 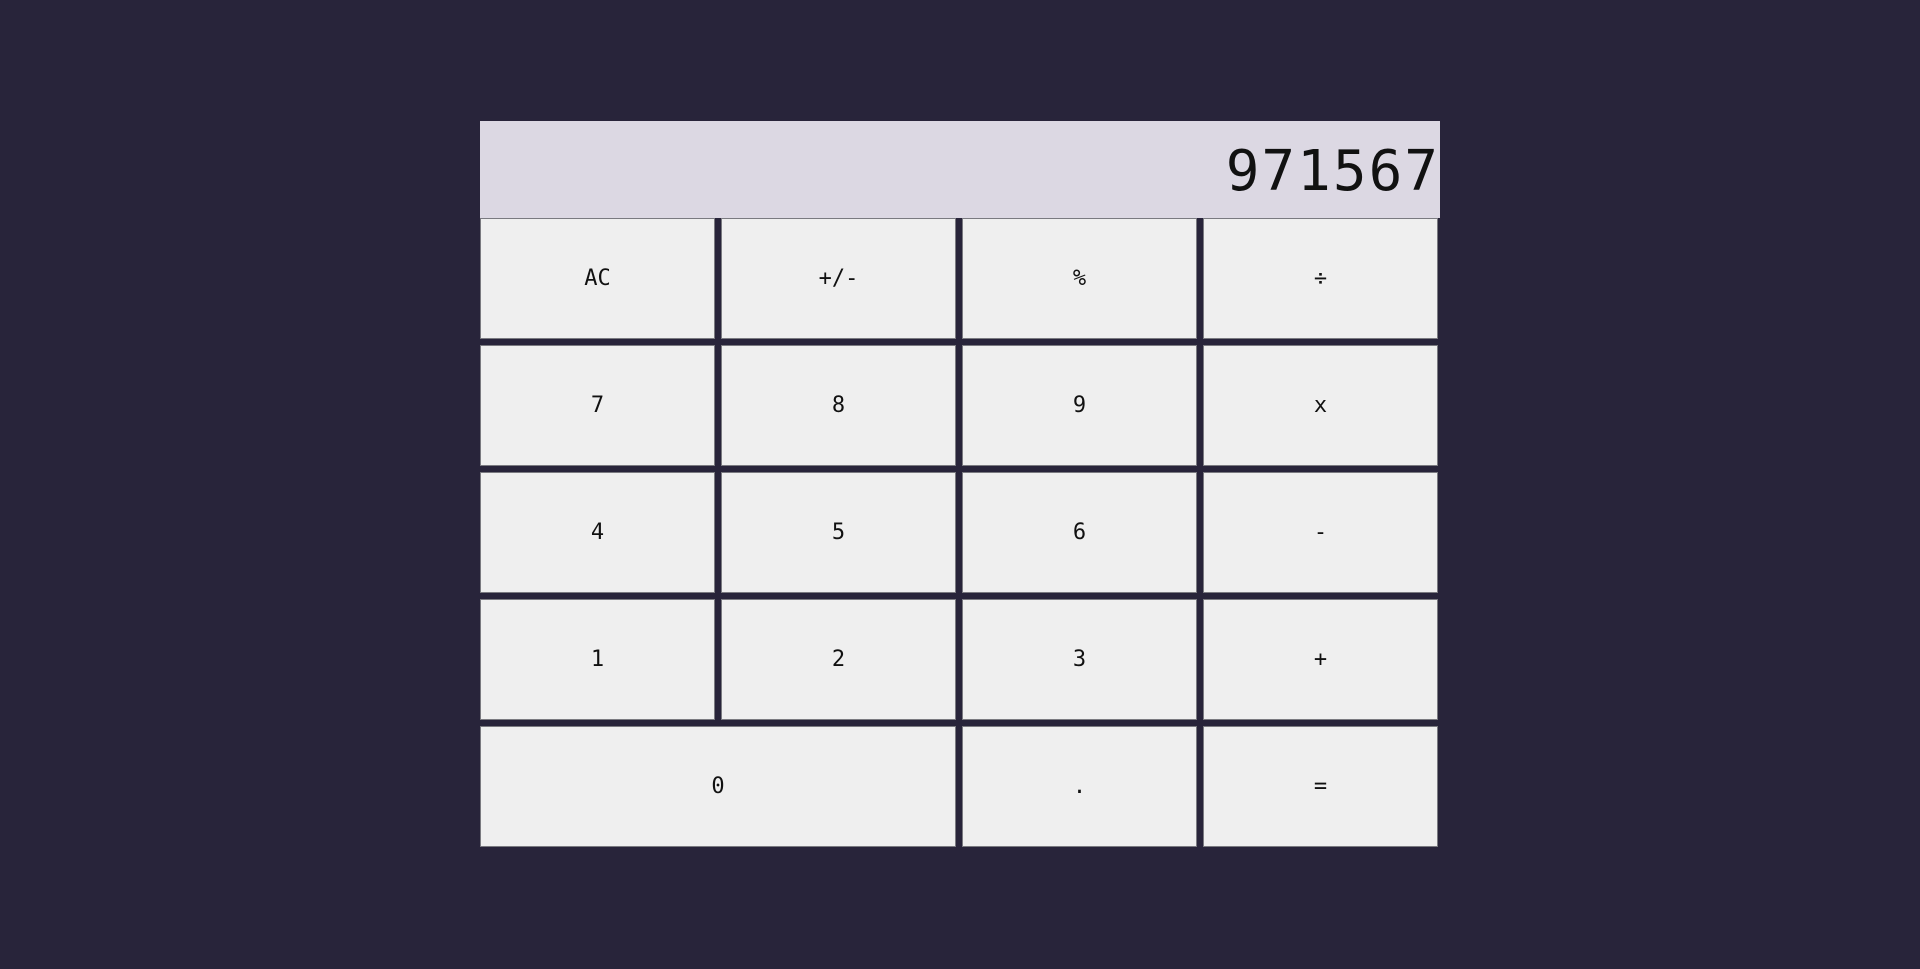 What do you see at coordinates (1320, 659) in the screenshot?
I see `add-button: +` at bounding box center [1320, 659].